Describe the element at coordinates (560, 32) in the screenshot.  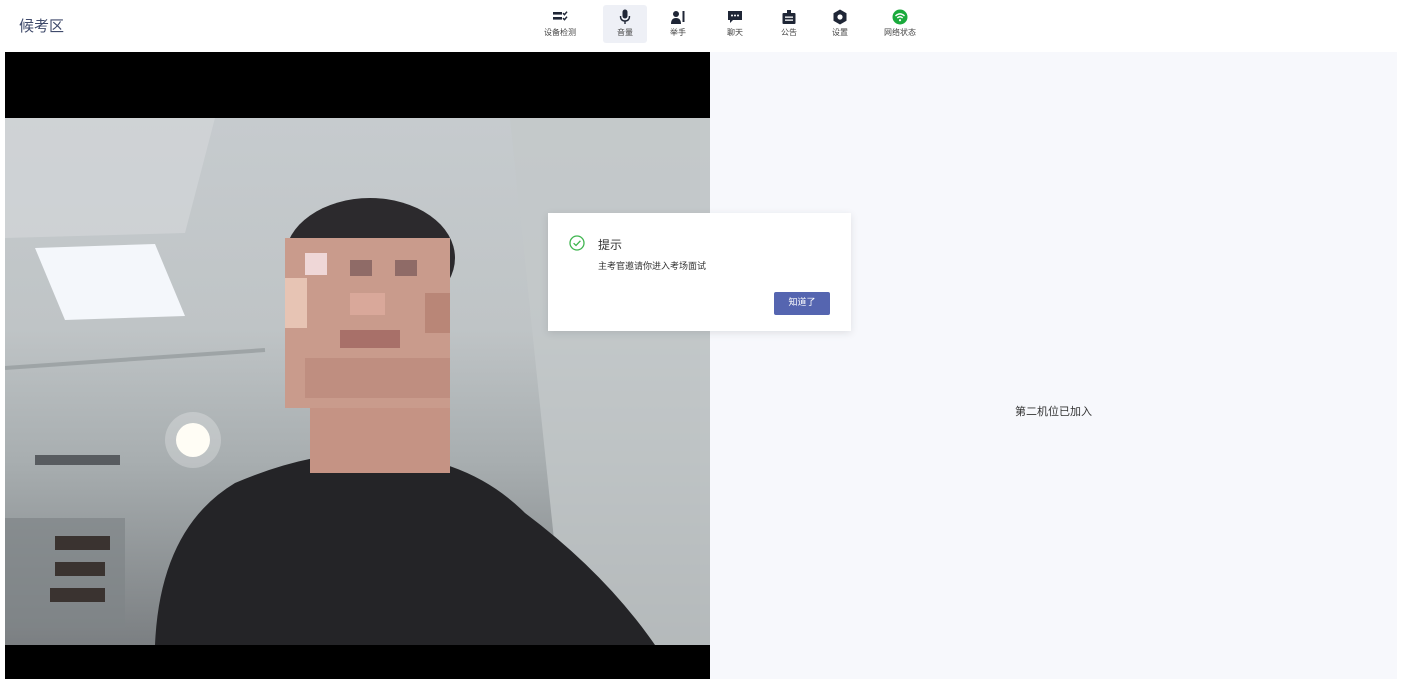
I see `device-check-label: 设备检测` at that location.